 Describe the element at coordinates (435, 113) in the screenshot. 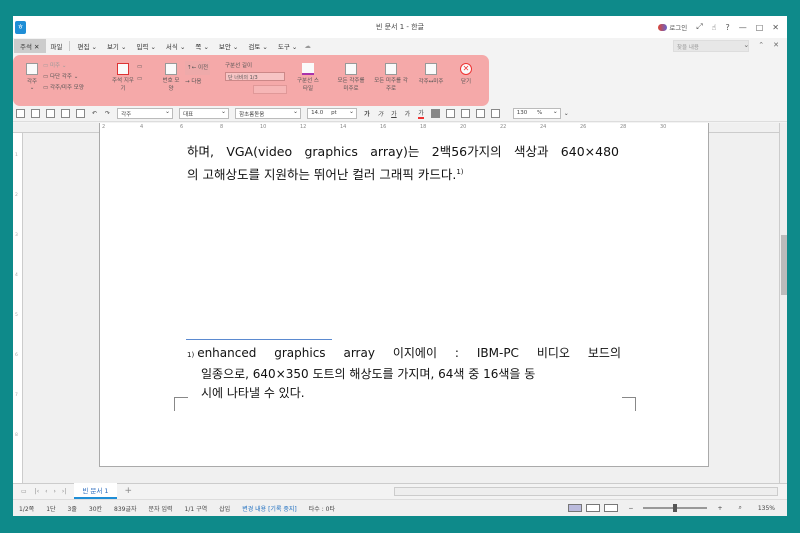

I see `align-justify-icon` at that location.